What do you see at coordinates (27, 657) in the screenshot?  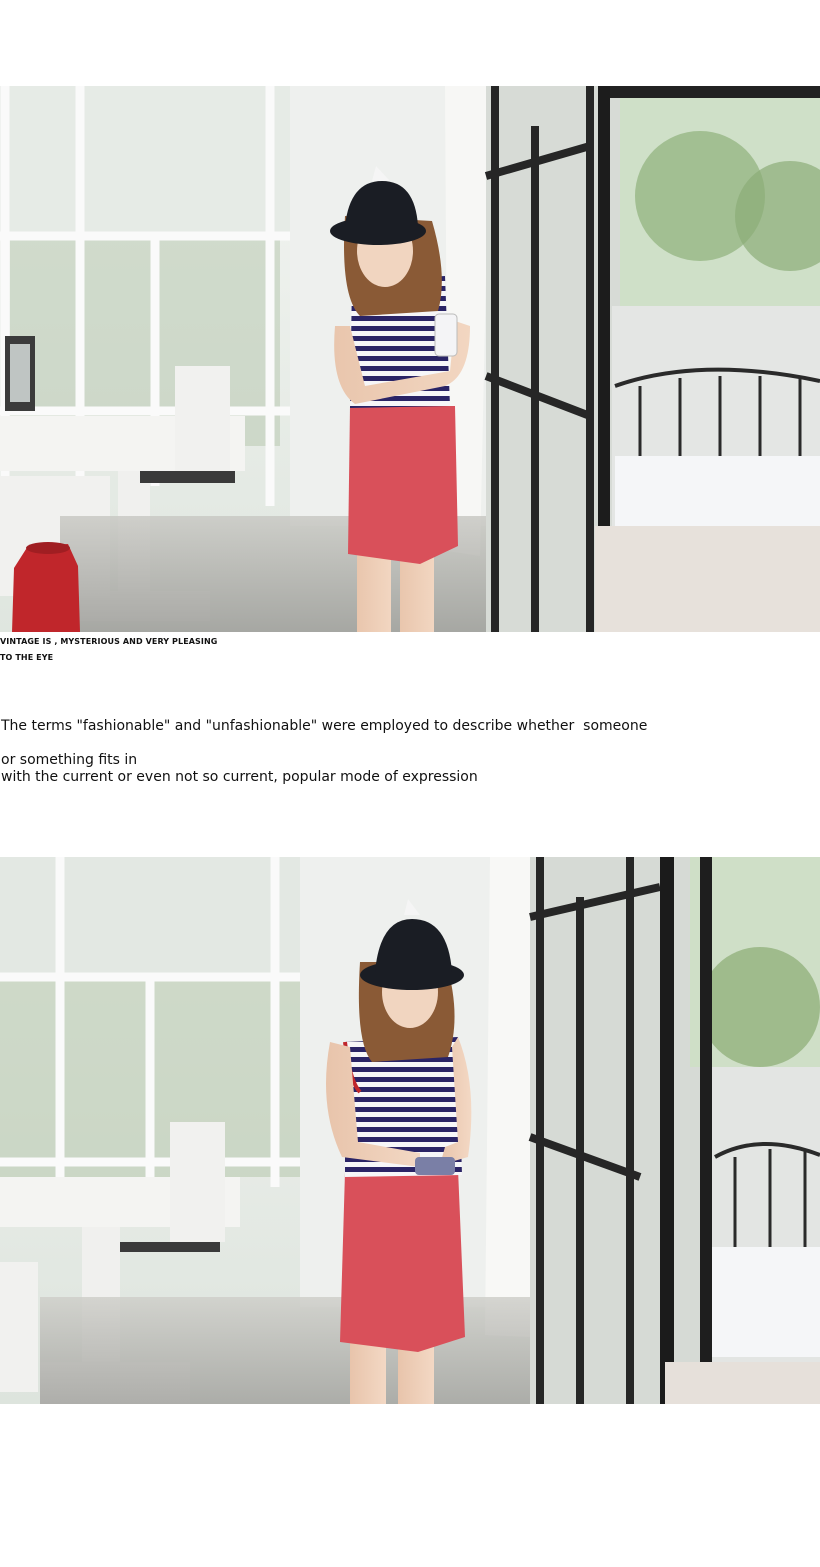 I see `caption-line-2: TO THE EYE` at bounding box center [27, 657].